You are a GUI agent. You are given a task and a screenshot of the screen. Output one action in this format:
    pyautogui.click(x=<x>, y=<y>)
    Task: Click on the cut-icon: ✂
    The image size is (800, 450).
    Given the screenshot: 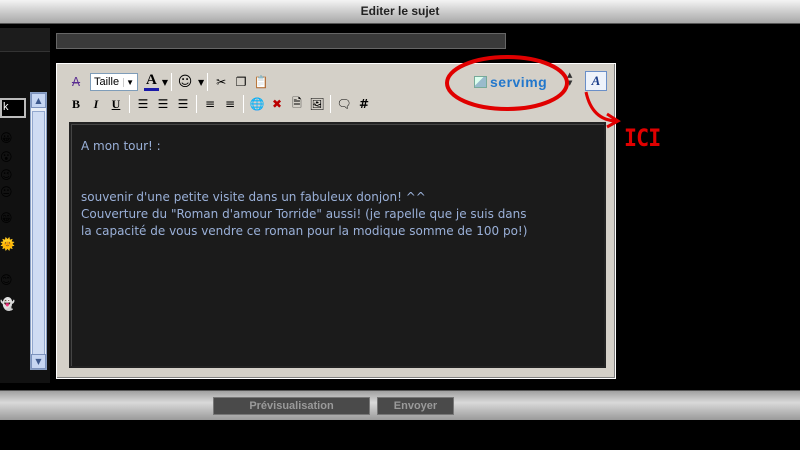 What is the action you would take?
    pyautogui.click(x=221, y=82)
    